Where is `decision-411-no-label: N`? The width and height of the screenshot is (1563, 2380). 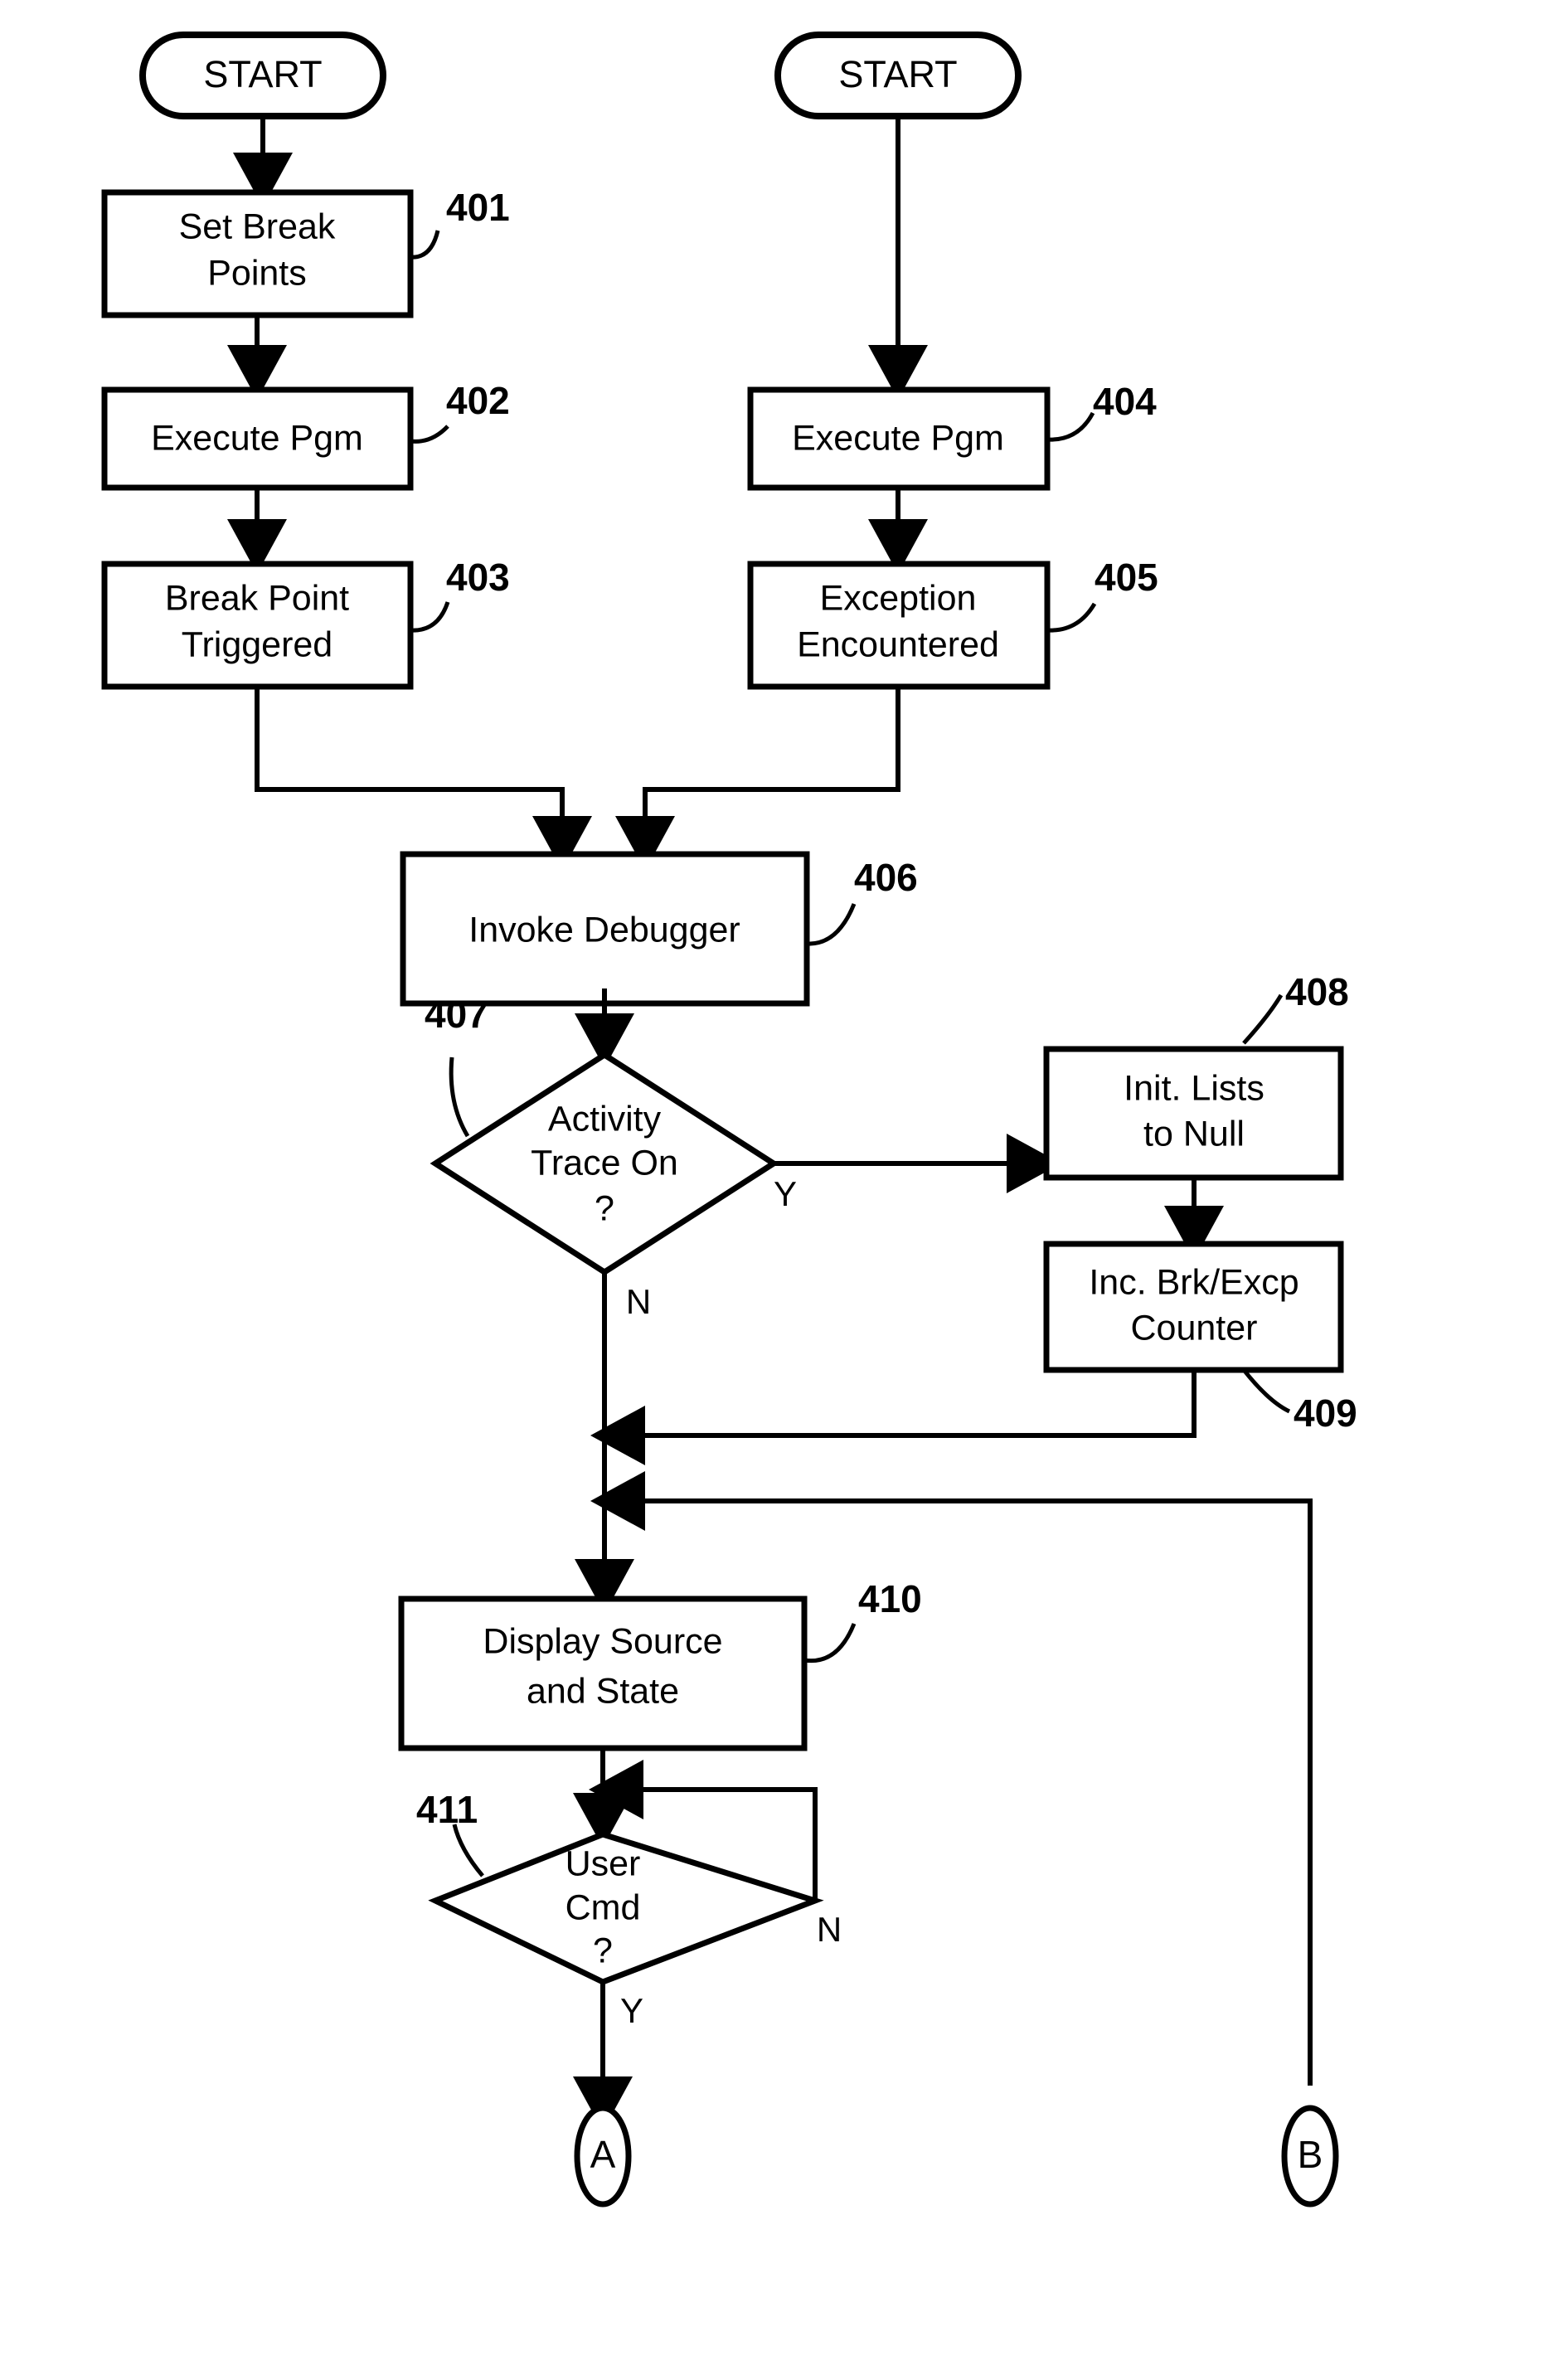
decision-411-no-label: N is located at coordinates (829, 1929).